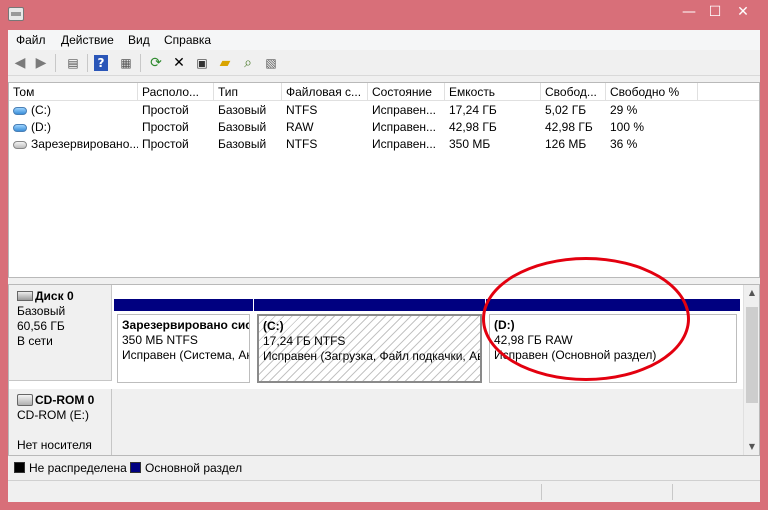  What do you see at coordinates (384, 15) in the screenshot?
I see `title-bar: — ☐ ✕` at bounding box center [384, 15].